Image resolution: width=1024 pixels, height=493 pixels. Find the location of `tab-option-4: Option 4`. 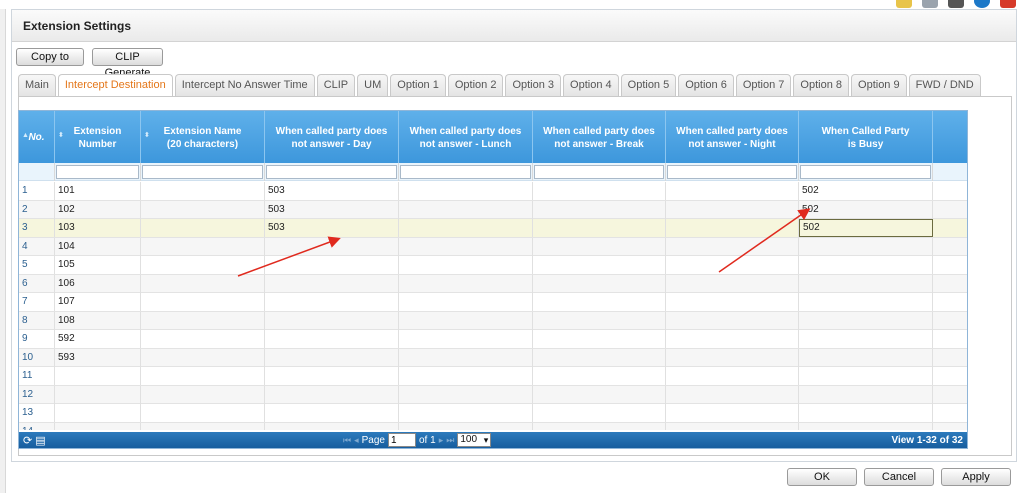

tab-option-4: Option 4 is located at coordinates (591, 85).